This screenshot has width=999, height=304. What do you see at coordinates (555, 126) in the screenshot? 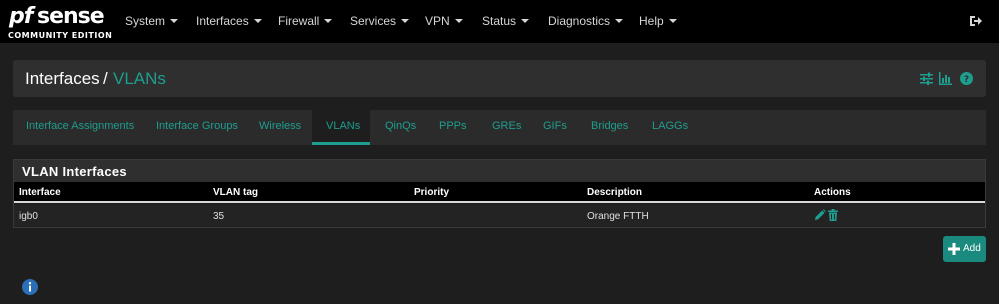
I see `tab-gifs: GIFs` at bounding box center [555, 126].